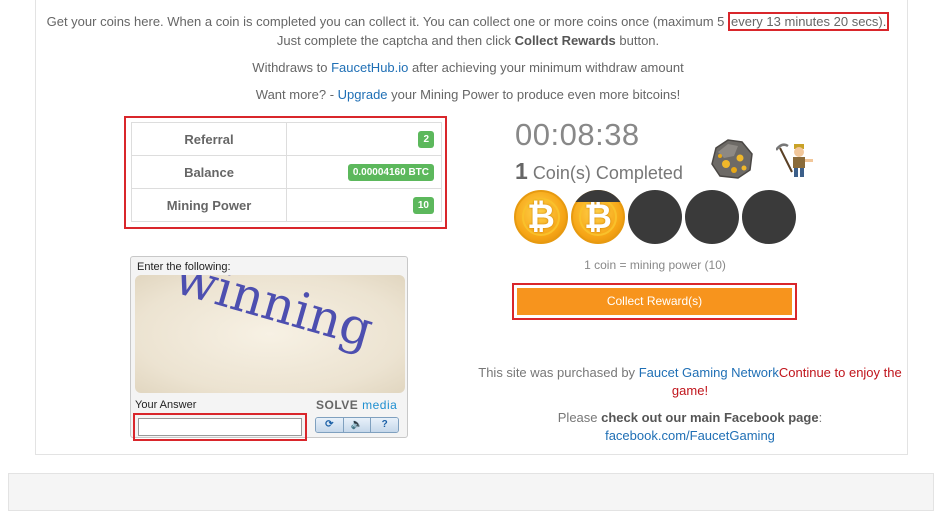 Image resolution: width=936 pixels, height=524 pixels. Describe the element at coordinates (655, 265) in the screenshot. I see `coin-rate-text: 1 coin = mining power (10)` at that location.